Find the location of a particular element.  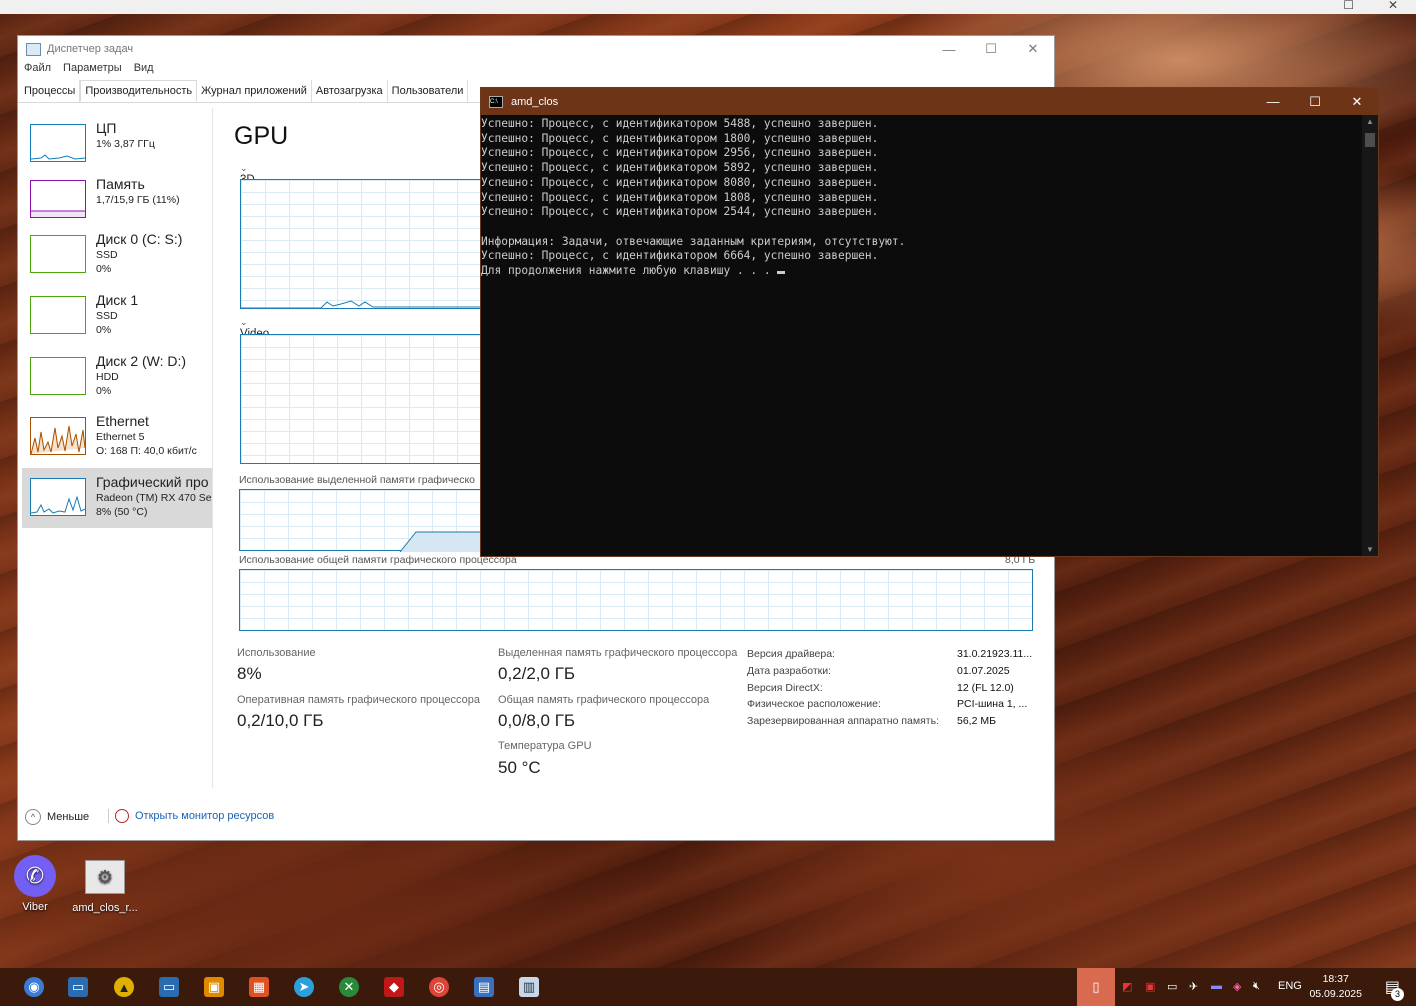

scroll-down-icon: ▼ is located at coordinates (1370, 549).